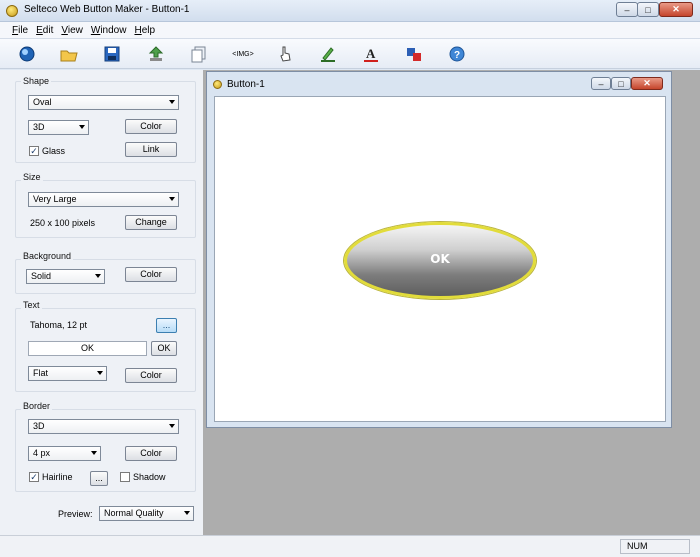  I want to click on menu-bar: File Edit View Window Help, so click(350, 30).